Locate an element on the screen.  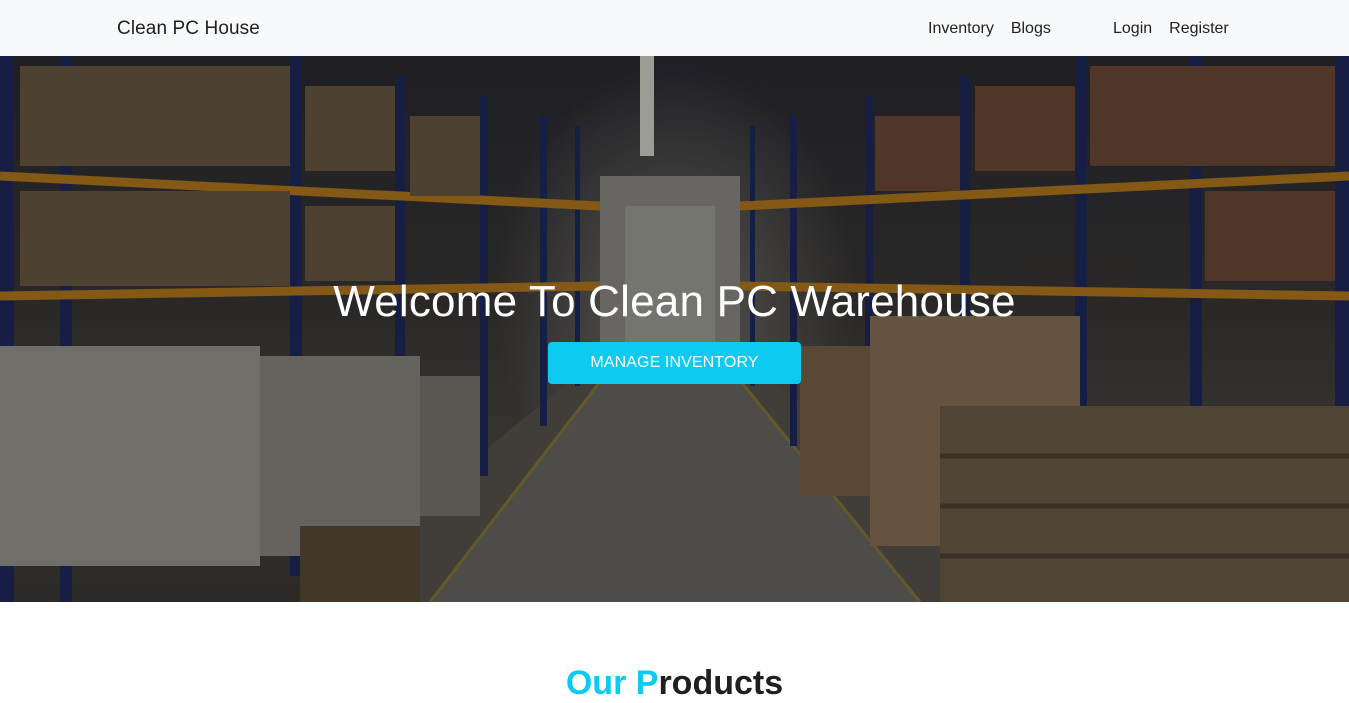
products-section-title: Our Products is located at coordinates (674, 683).